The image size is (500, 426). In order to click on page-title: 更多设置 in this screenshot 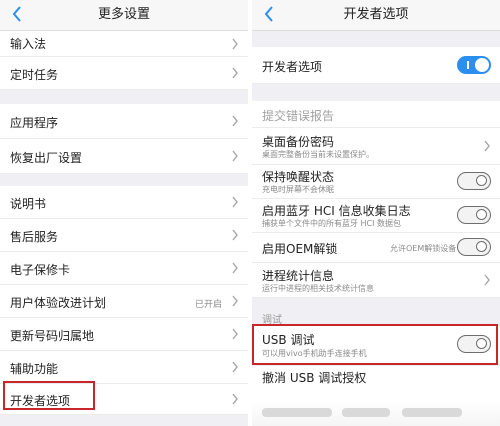, I will do `click(123, 14)`.